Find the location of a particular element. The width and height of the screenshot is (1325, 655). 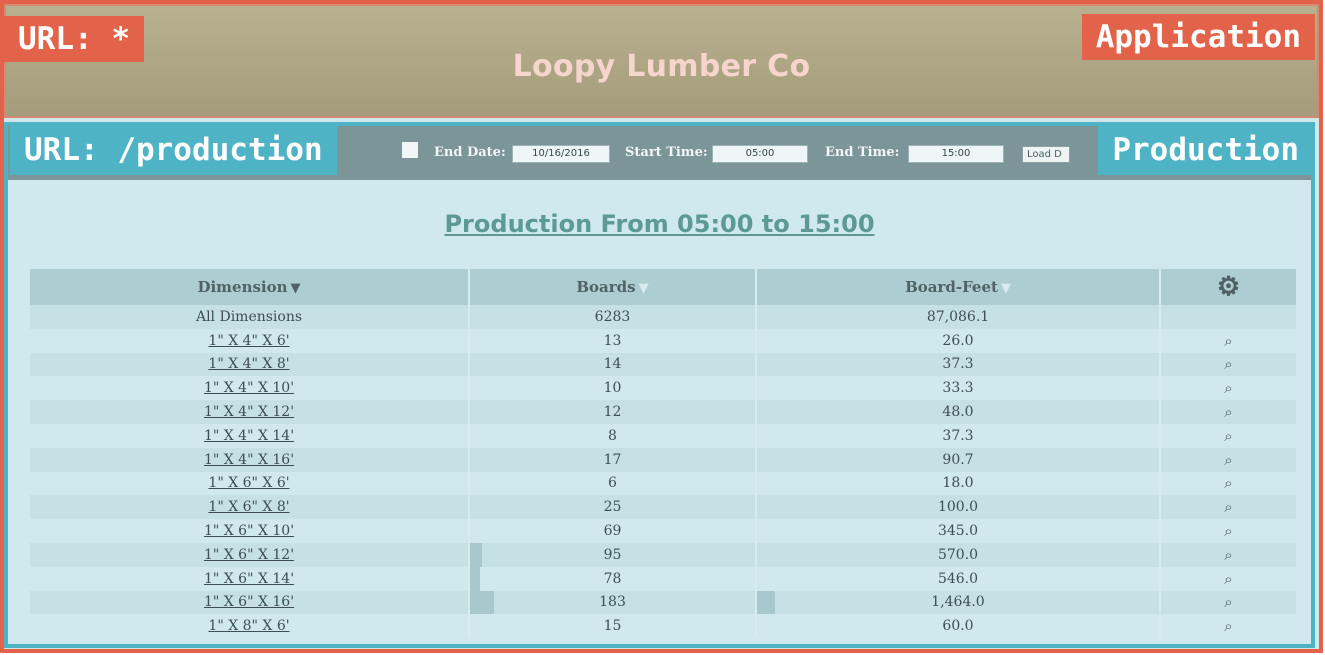

end-date-label: End Date: is located at coordinates (470, 152).